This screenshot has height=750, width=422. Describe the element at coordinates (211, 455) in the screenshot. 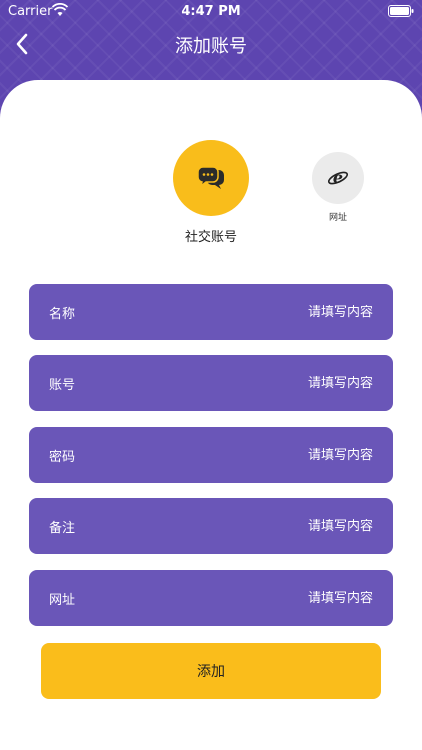

I see `password-field-row: 密码` at that location.